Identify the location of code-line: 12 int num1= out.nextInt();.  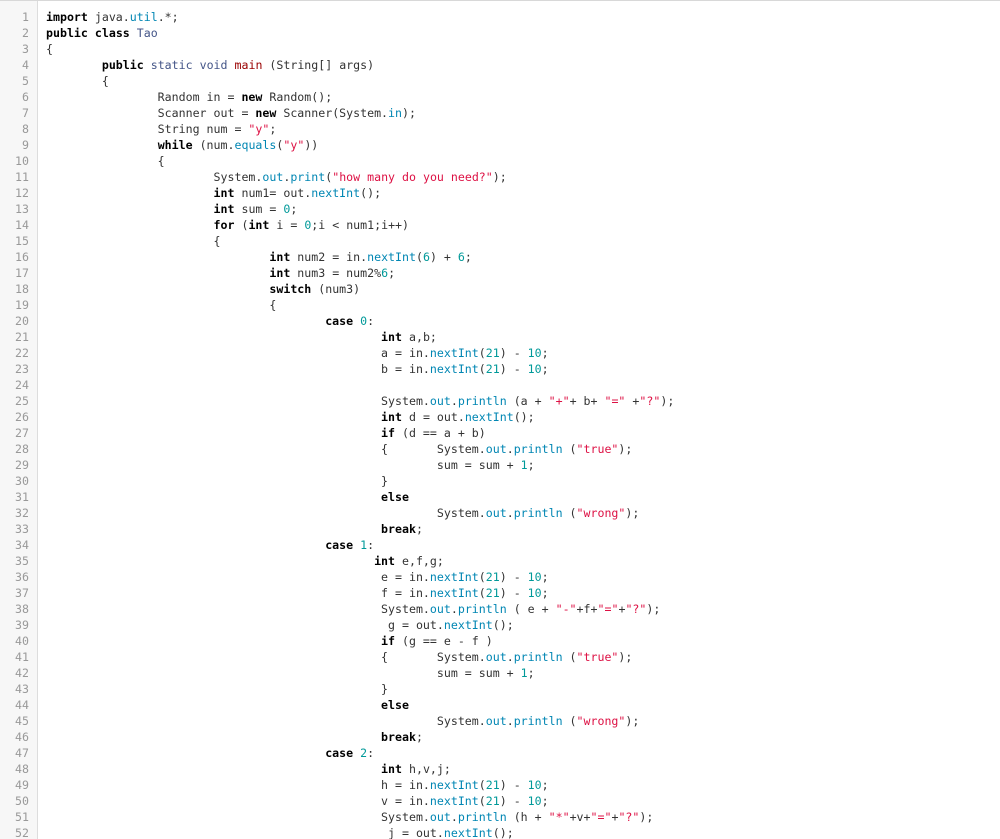
(500, 193).